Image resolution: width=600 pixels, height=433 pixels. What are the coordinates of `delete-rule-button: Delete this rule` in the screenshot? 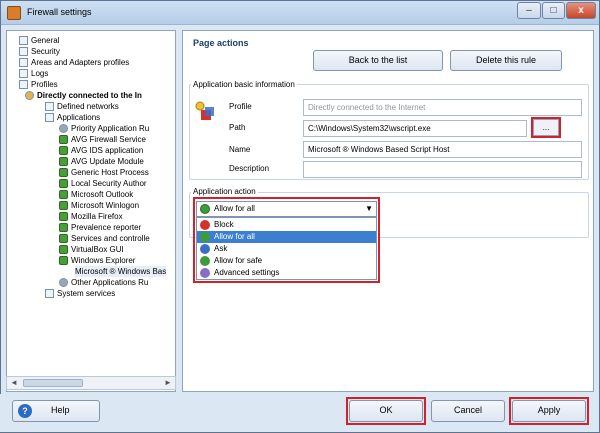 It's located at (506, 60).